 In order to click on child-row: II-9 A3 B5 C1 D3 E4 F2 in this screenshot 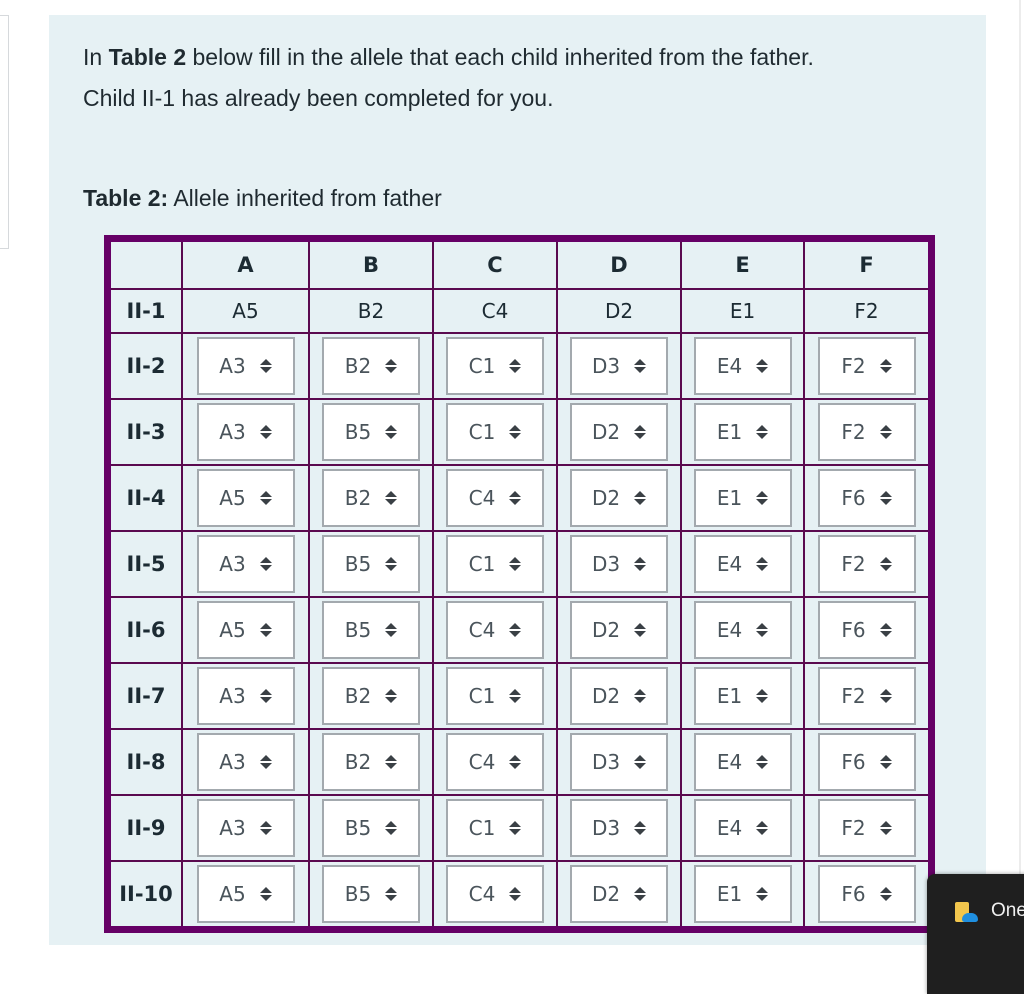, I will do `click(519, 828)`.